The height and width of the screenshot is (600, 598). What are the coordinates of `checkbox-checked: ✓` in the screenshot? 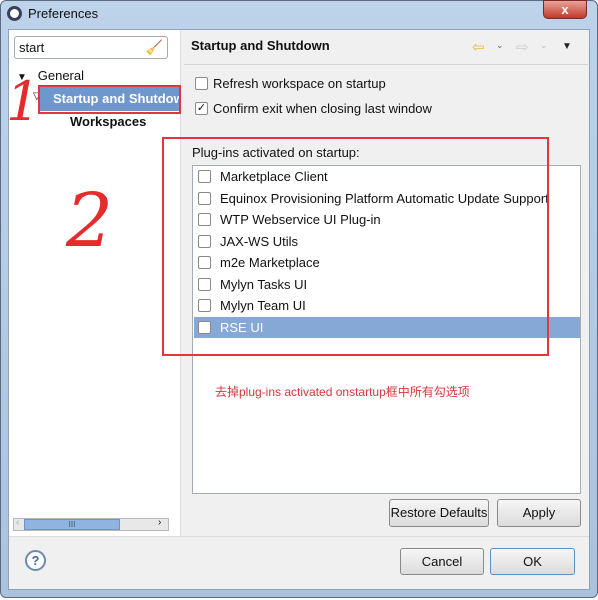 It's located at (201, 108).